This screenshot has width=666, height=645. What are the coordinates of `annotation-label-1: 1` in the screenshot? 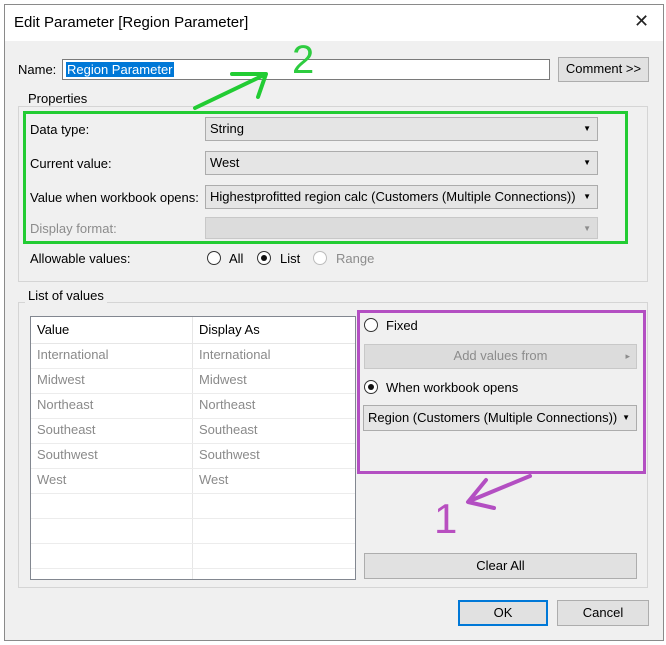 It's located at (446, 518).